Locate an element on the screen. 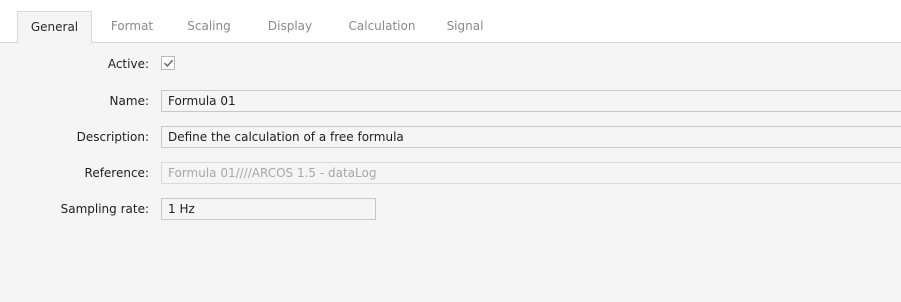 This screenshot has height=302, width=901. check-icon is located at coordinates (168, 63).